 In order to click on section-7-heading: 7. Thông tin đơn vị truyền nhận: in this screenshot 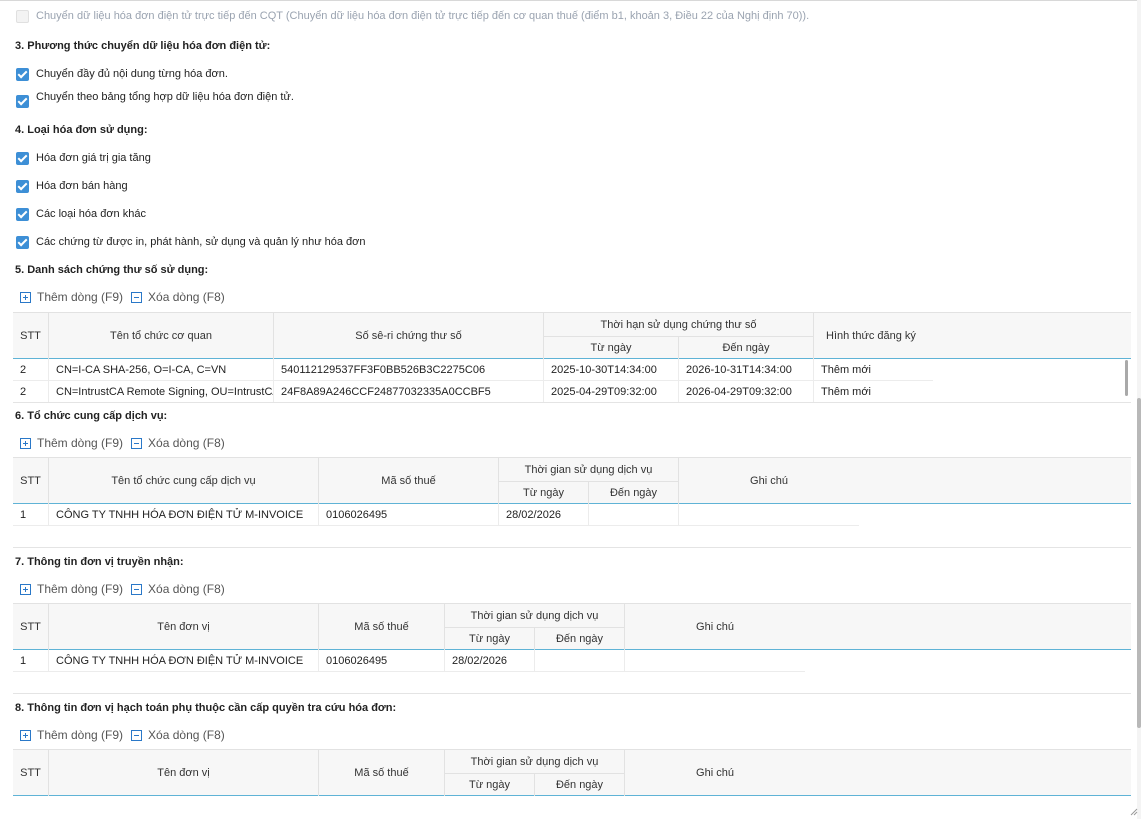, I will do `click(99, 562)`.